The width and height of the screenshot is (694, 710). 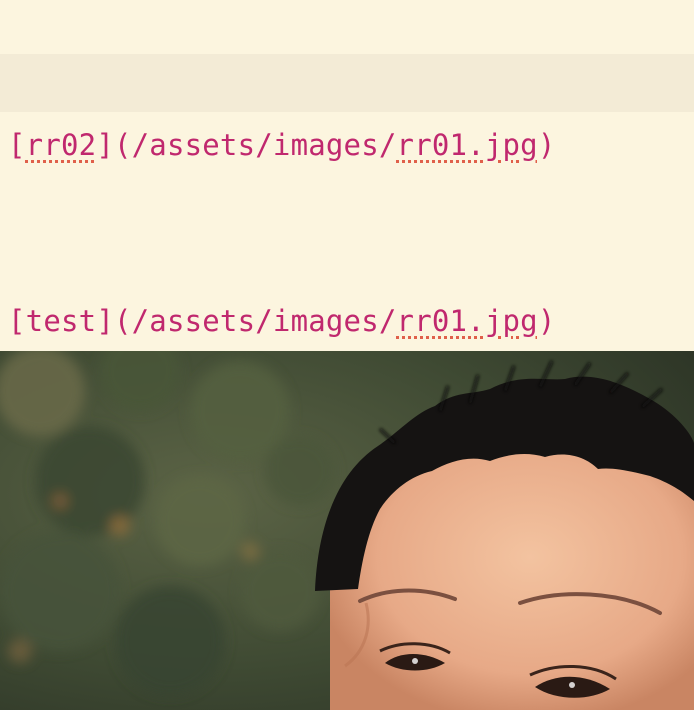 What do you see at coordinates (61, 145) in the screenshot?
I see `alt-text-misspelled: rr02` at bounding box center [61, 145].